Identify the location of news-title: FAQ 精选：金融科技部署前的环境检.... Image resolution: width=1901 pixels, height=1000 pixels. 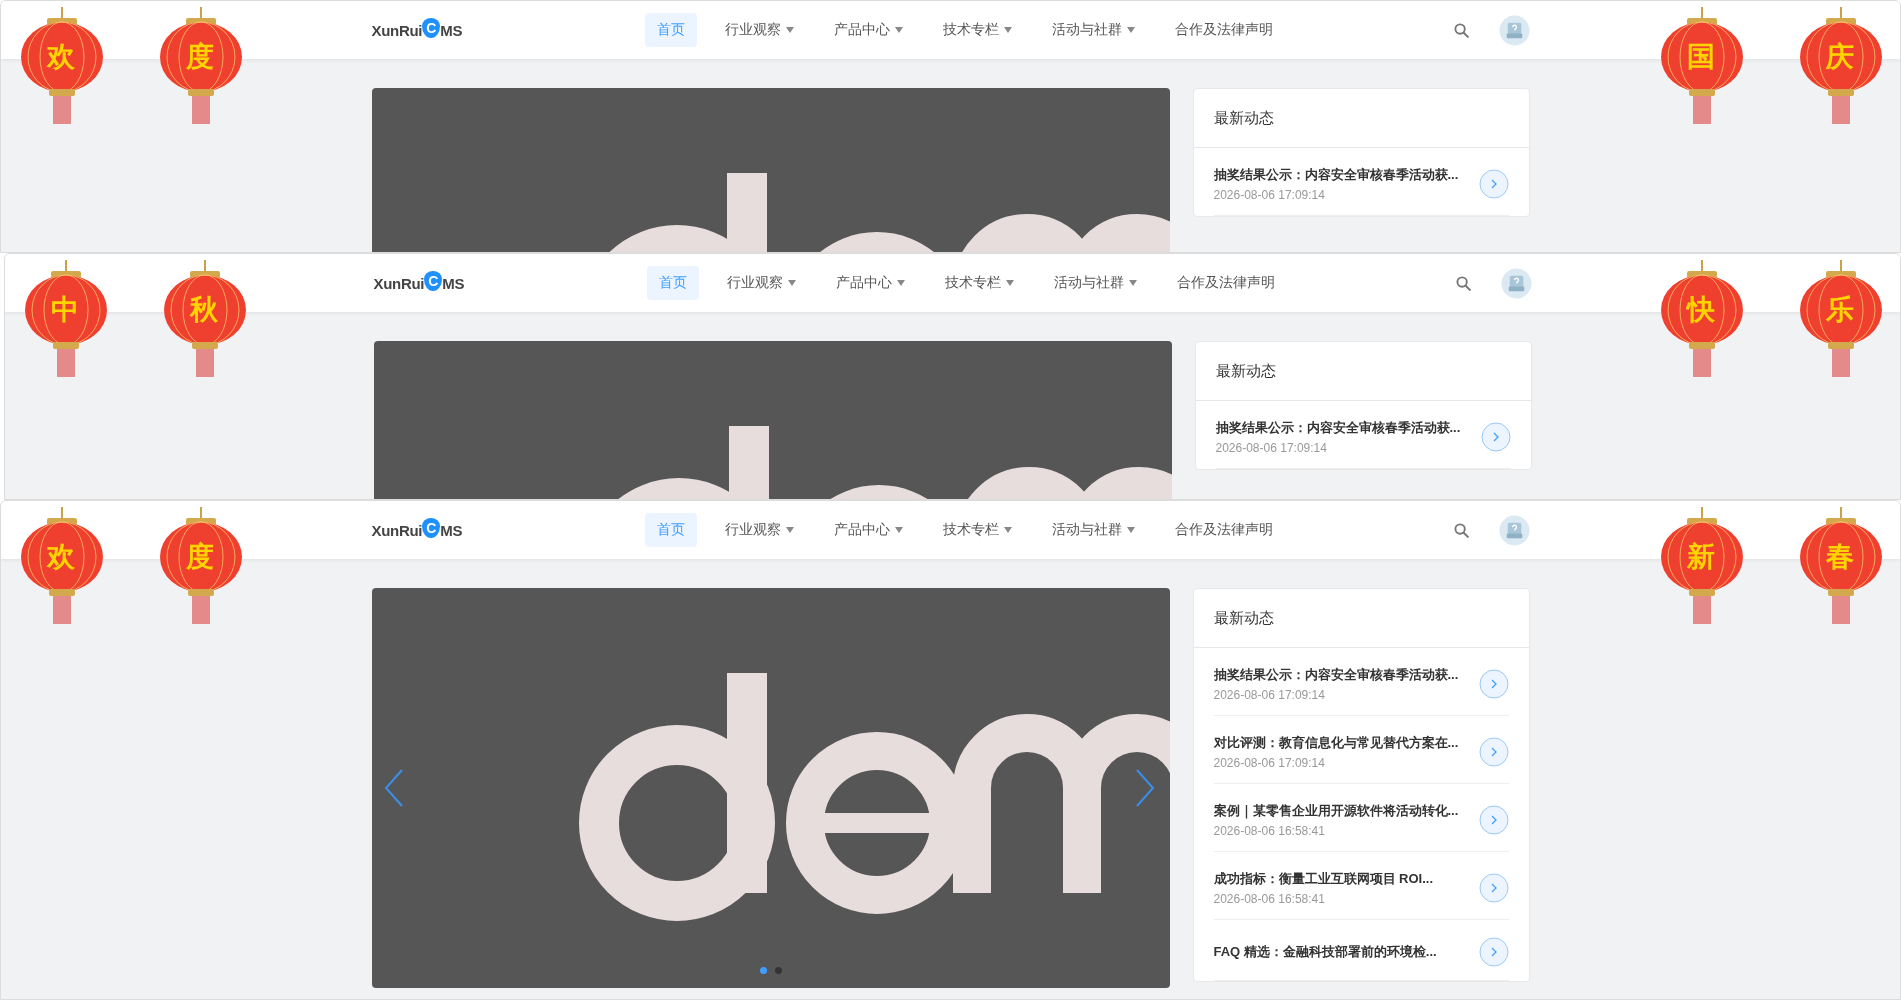
(1338, 952).